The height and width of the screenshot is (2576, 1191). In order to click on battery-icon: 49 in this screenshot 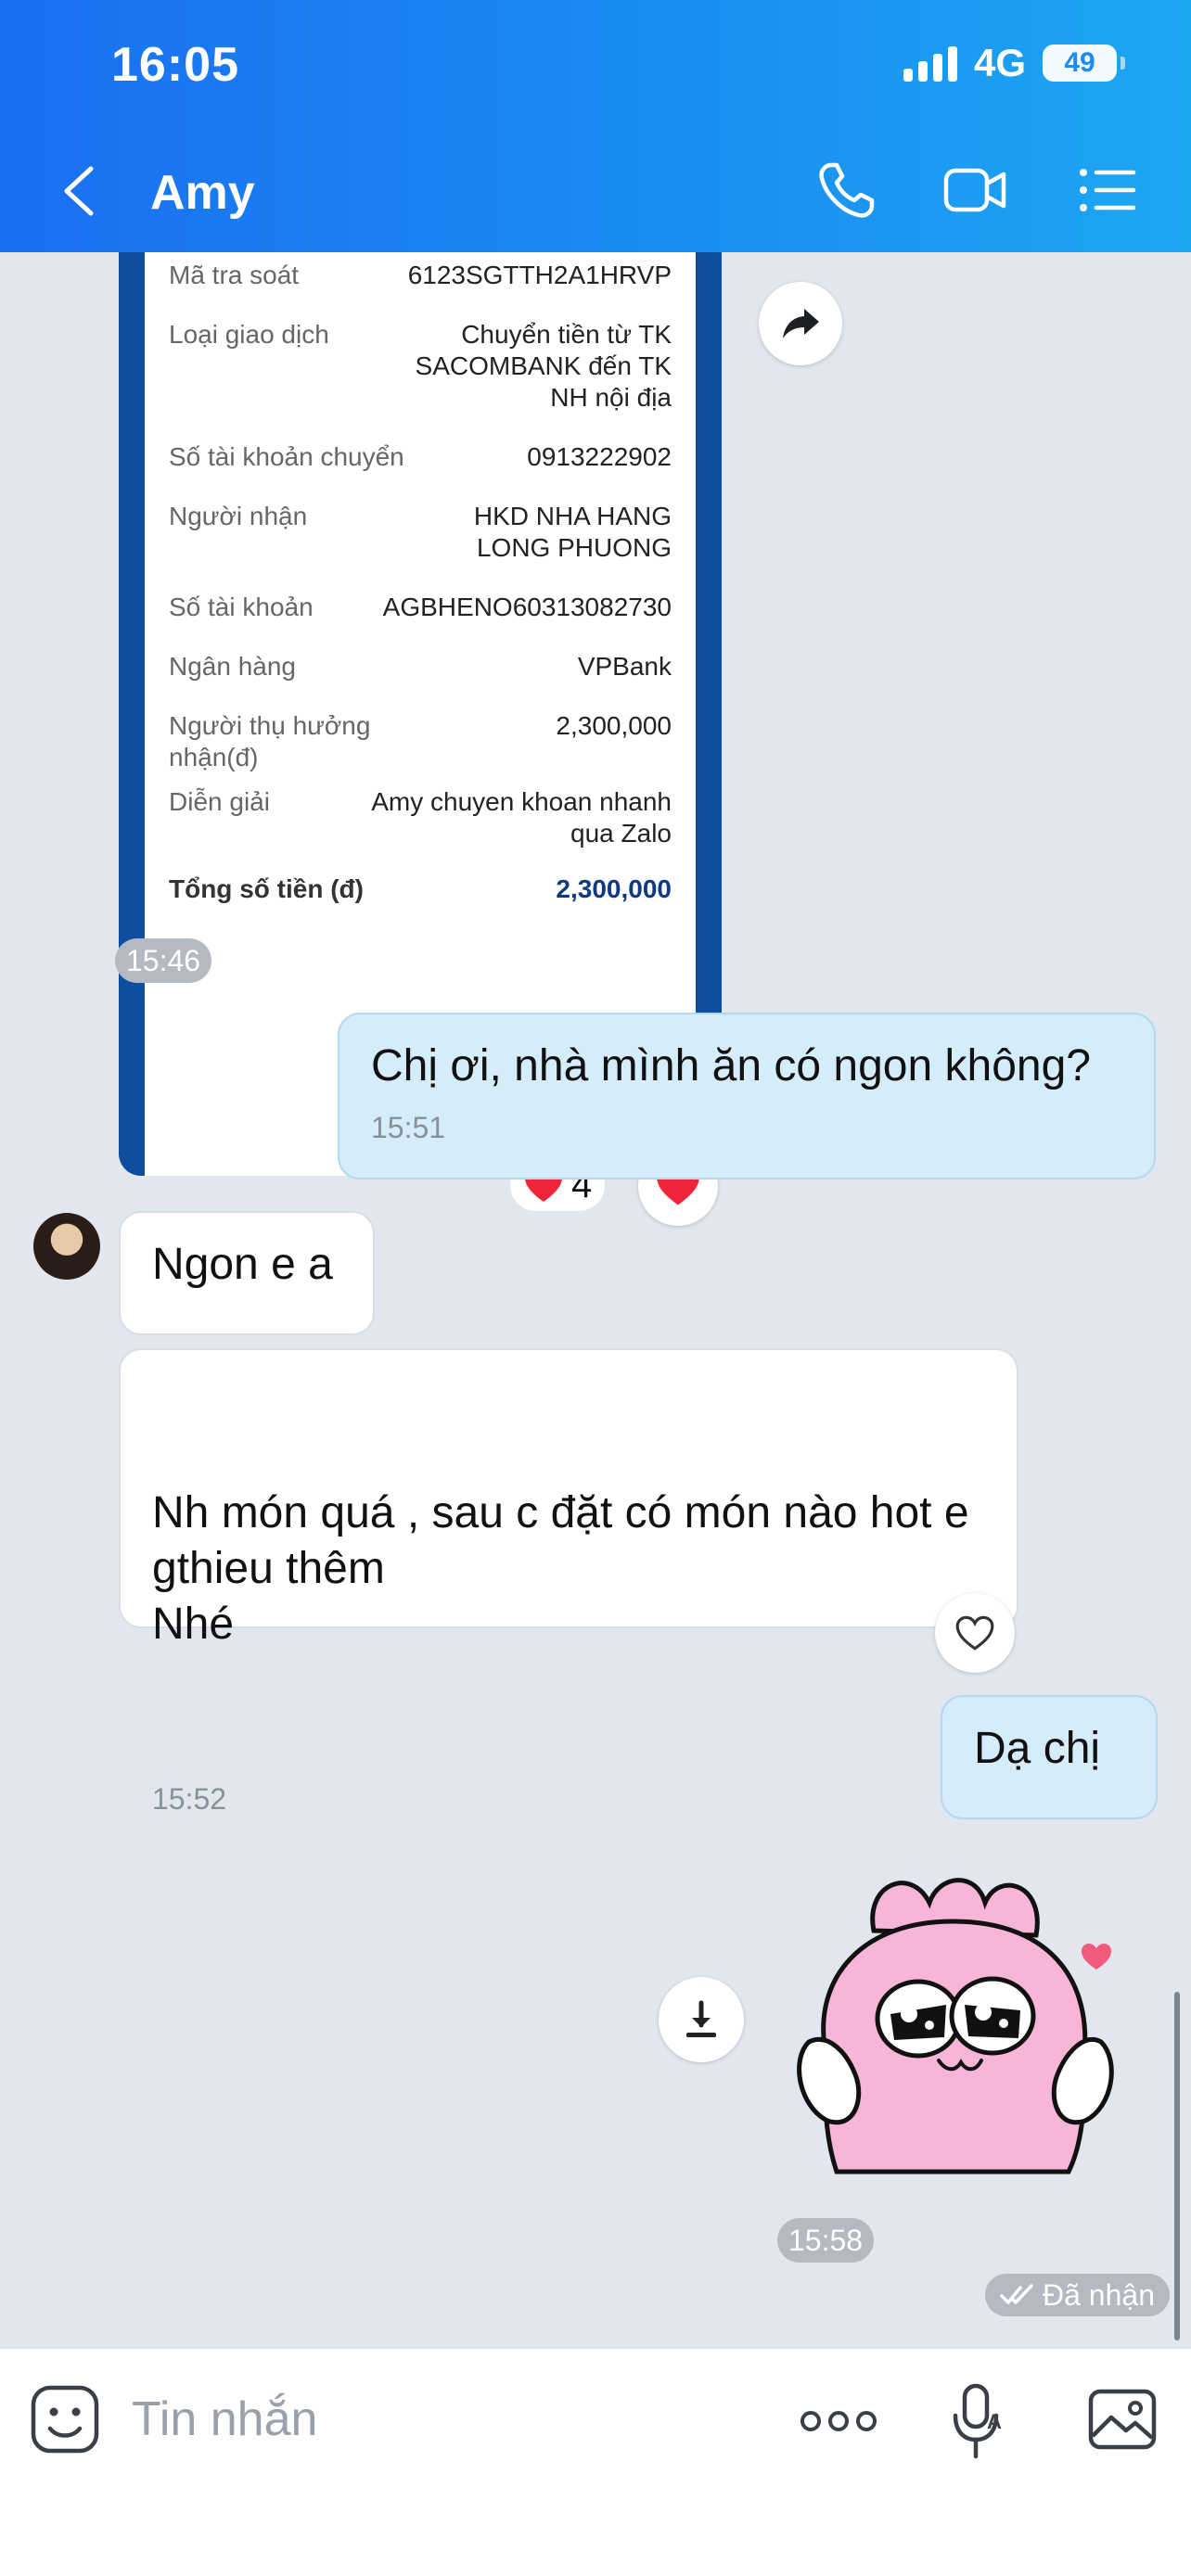, I will do `click(1084, 64)`.